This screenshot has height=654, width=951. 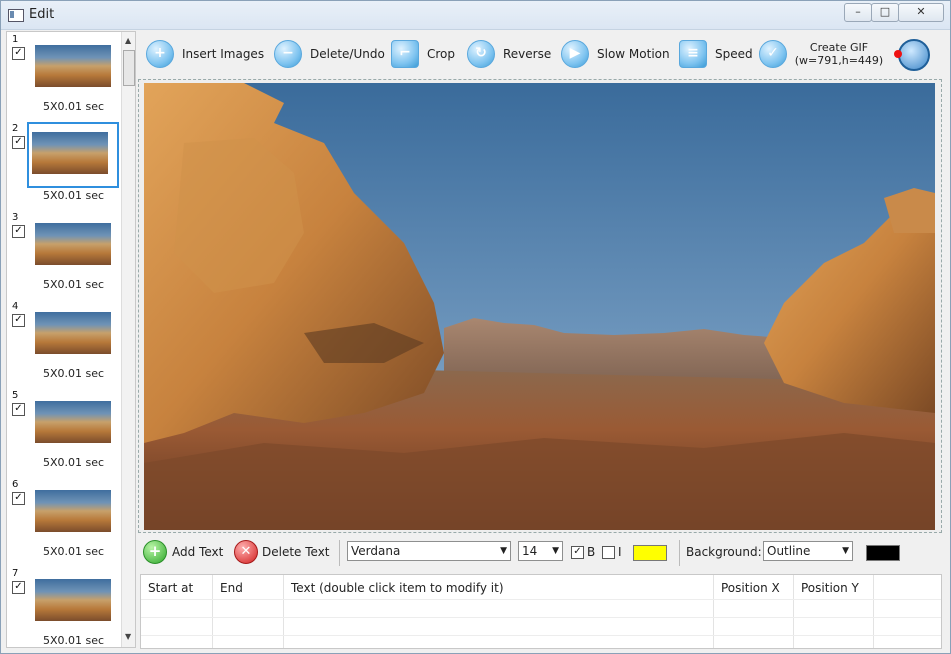 I want to click on delete-undo-button: − Delete/Undo, so click(x=329, y=54).